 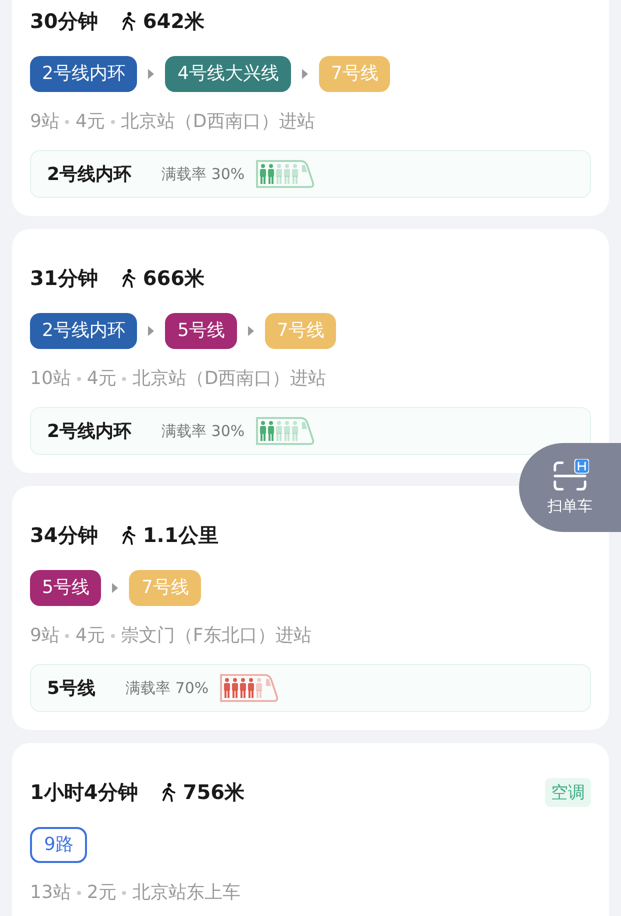 What do you see at coordinates (228, 74) in the screenshot?
I see `subway-line-chip: 4号线大兴线` at bounding box center [228, 74].